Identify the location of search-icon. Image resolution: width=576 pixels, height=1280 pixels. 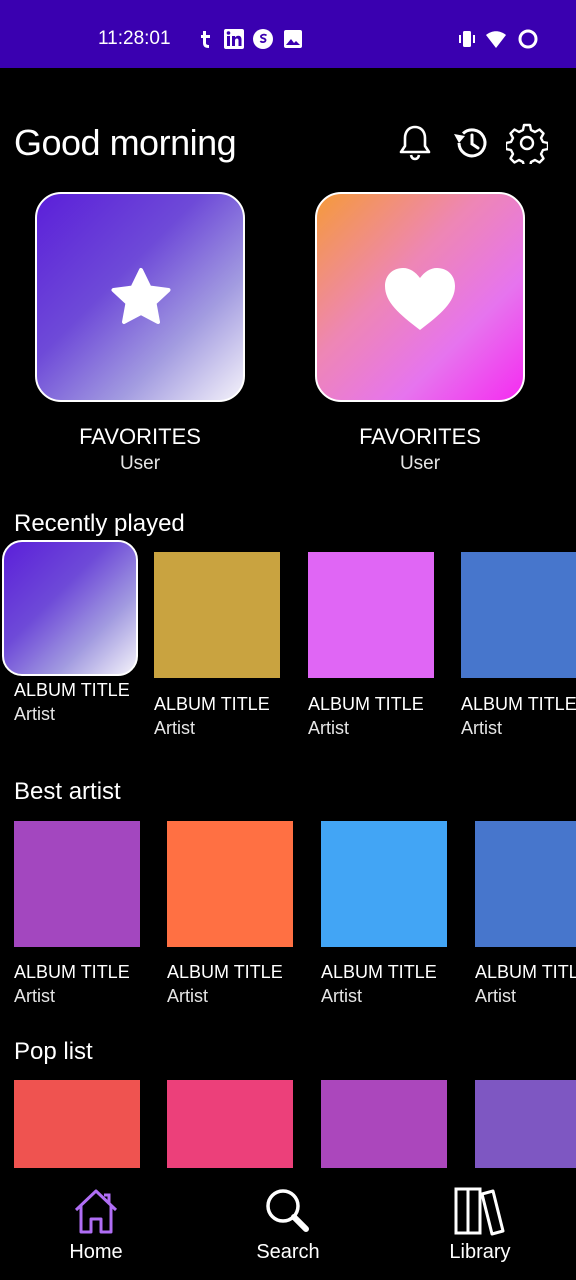
(287, 1210).